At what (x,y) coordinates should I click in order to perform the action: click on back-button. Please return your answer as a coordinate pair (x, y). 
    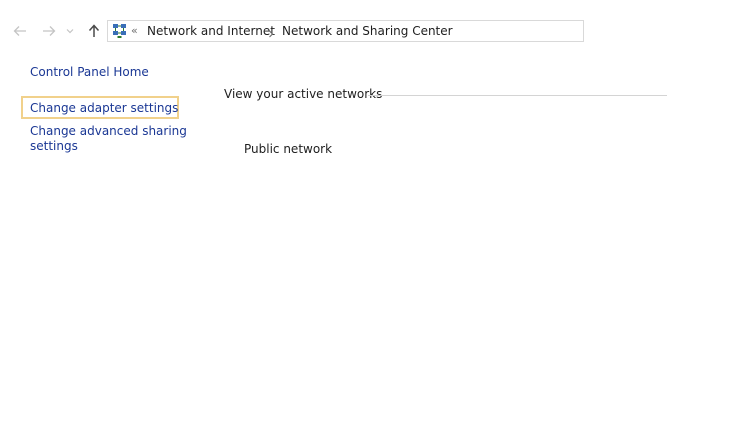
    Looking at the image, I should click on (20, 31).